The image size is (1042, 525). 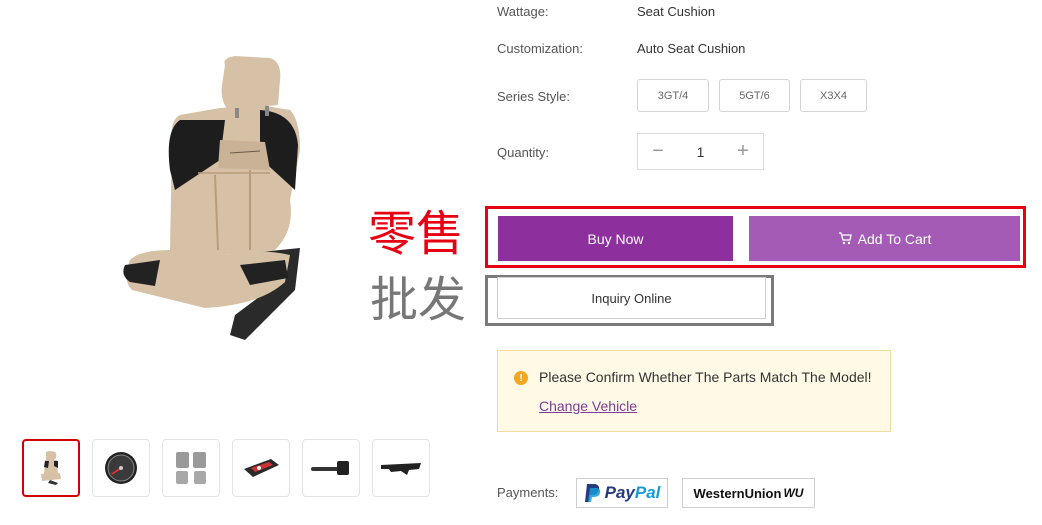 What do you see at coordinates (647, 492) in the screenshot?
I see `paypal-text-pal: Pal` at bounding box center [647, 492].